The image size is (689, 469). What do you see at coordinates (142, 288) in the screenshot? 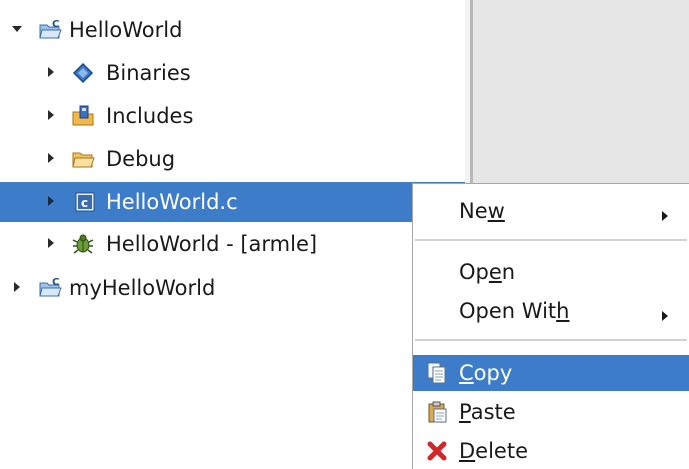
I see `tree-item-label: myHelloWorld` at bounding box center [142, 288].